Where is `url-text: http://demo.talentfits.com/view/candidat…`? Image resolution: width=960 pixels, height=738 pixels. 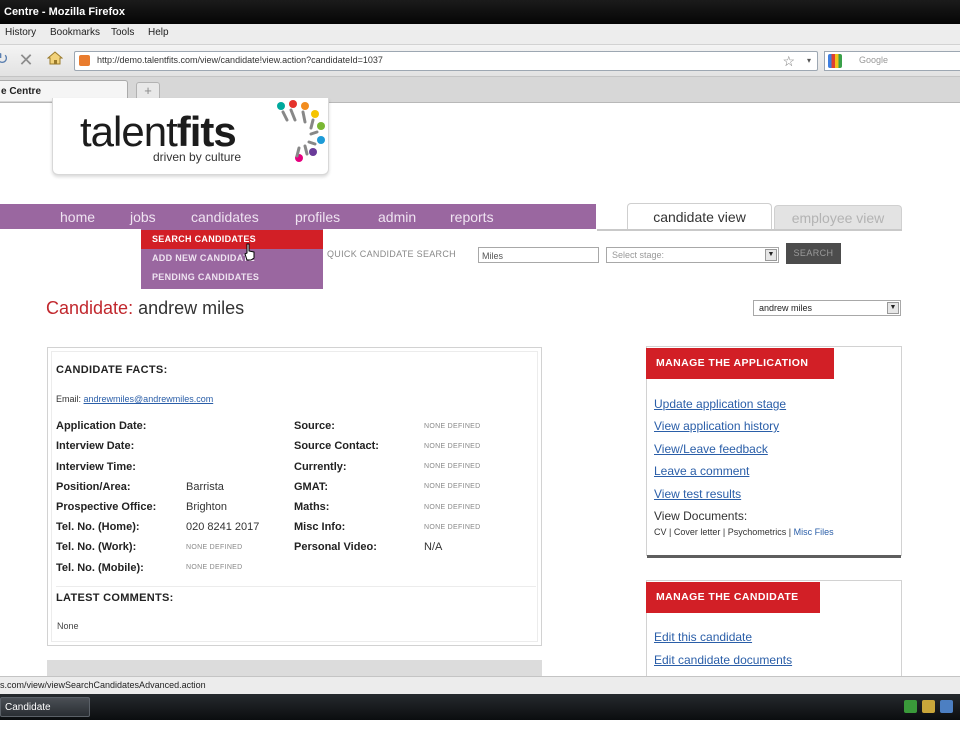 url-text: http://demo.talentfits.com/view/candidat… is located at coordinates (240, 60).